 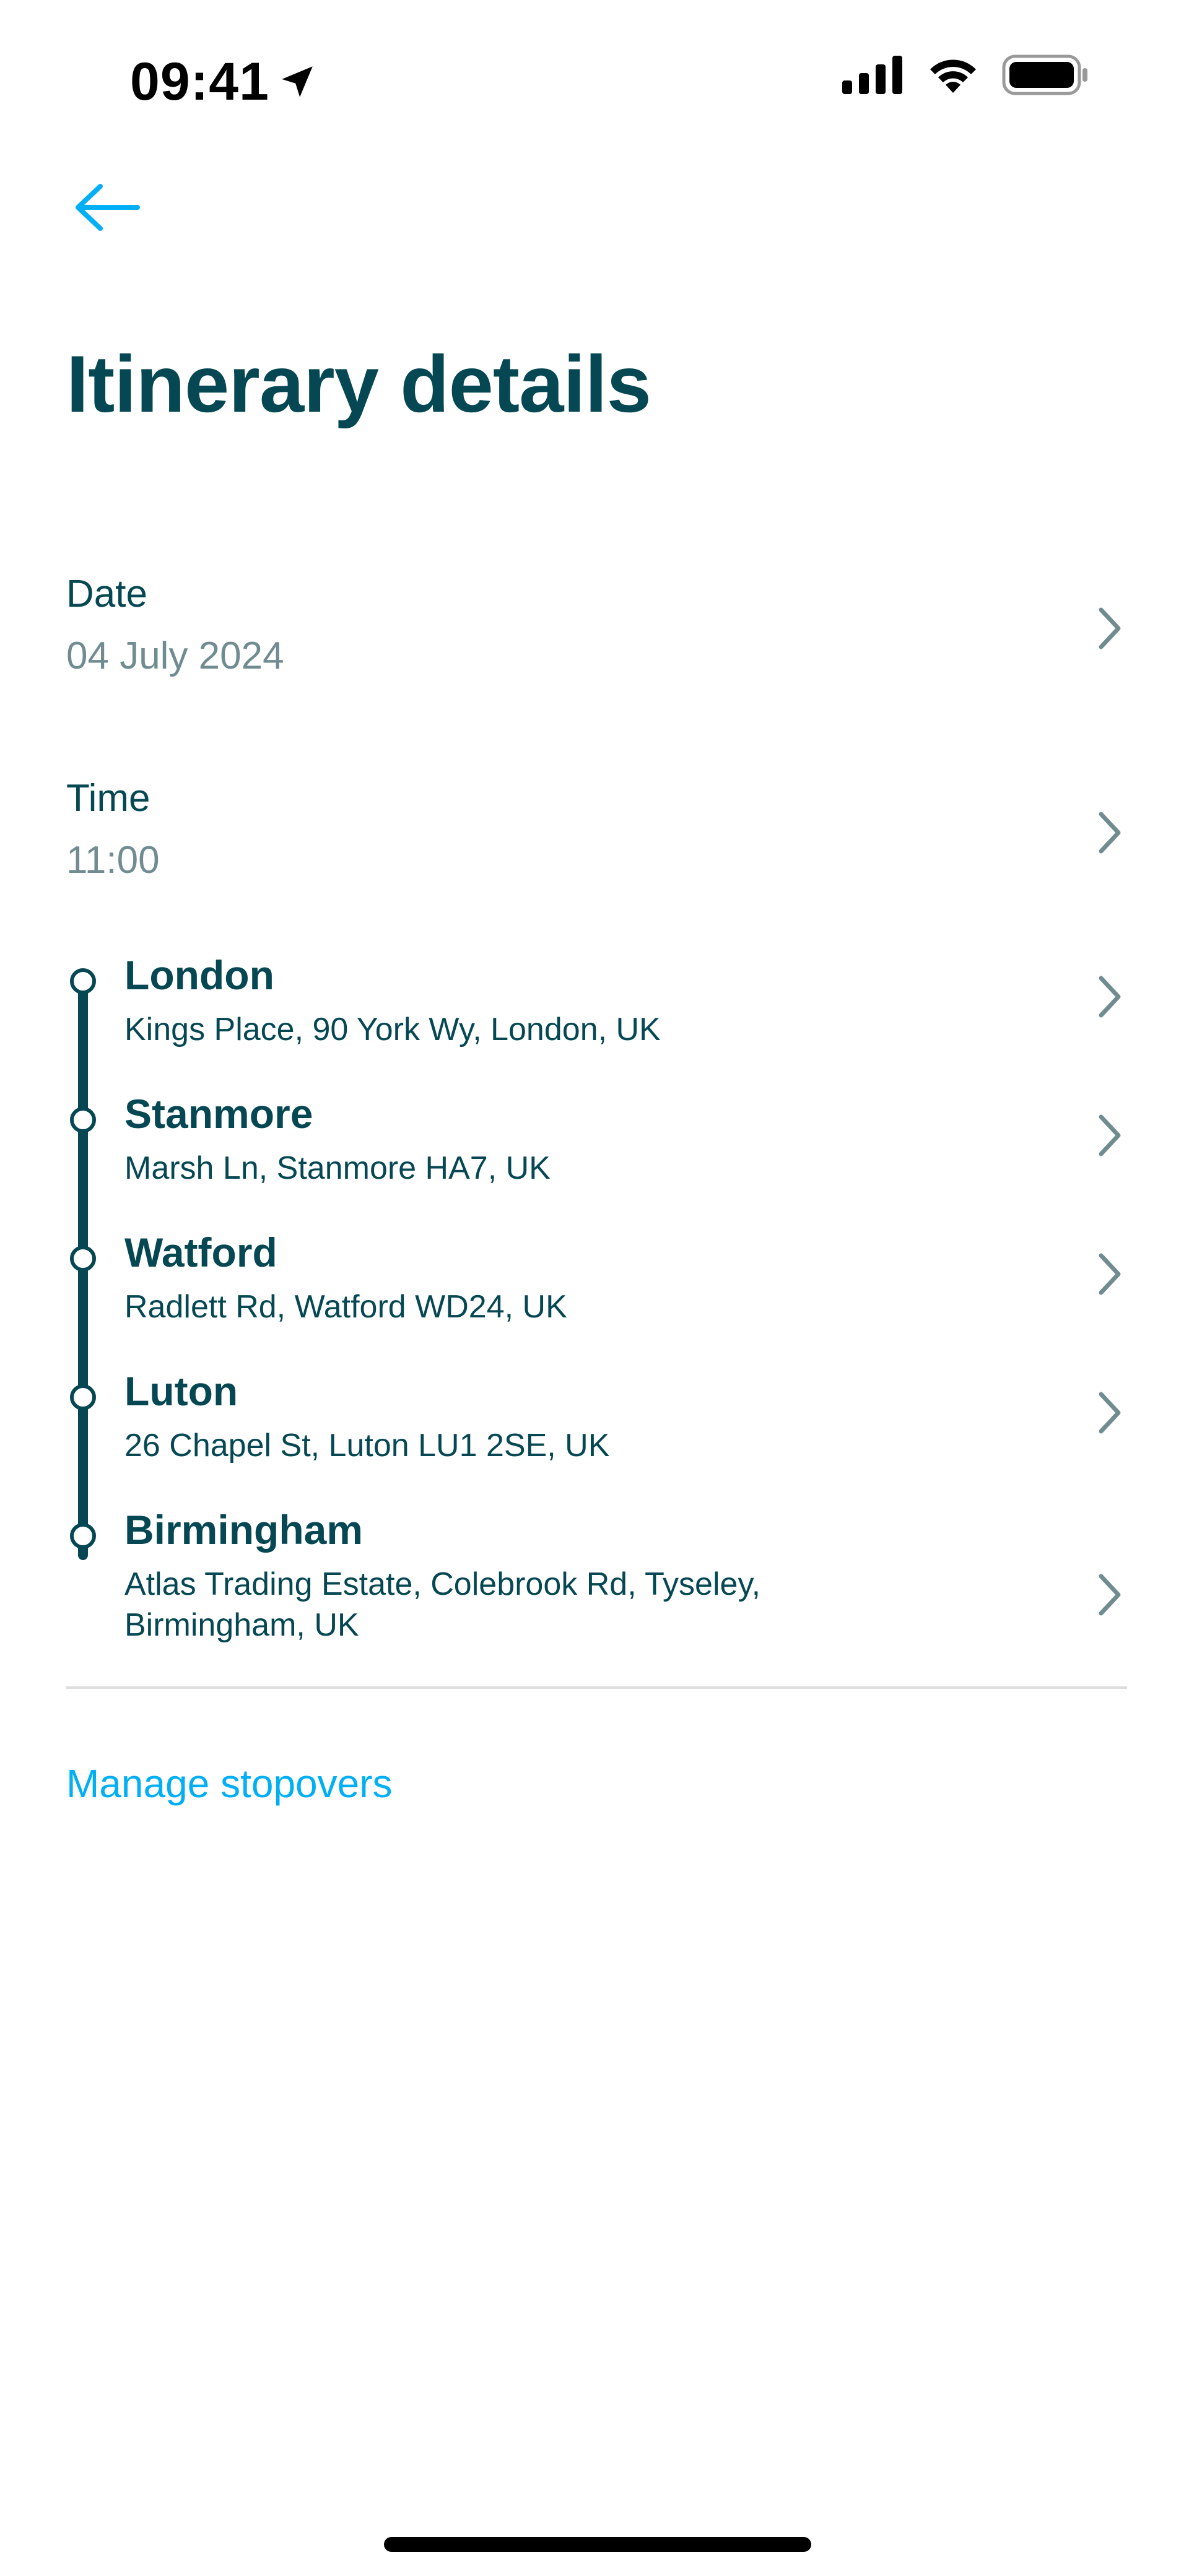 I want to click on divider, so click(x=596, y=1687).